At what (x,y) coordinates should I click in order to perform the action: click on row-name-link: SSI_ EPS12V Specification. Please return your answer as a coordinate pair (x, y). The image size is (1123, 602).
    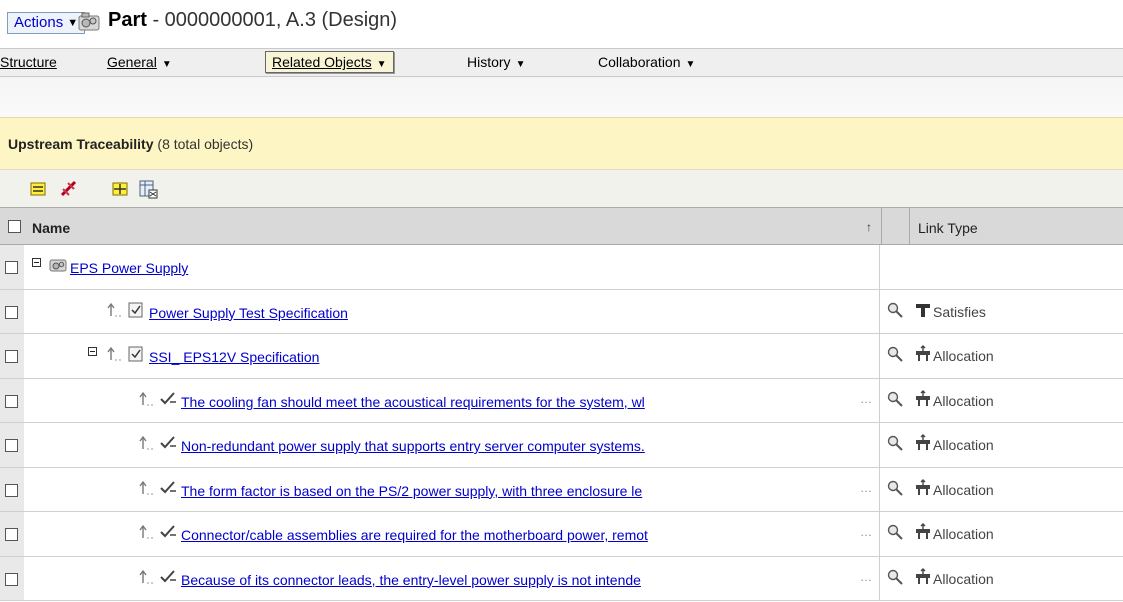
    Looking at the image, I should click on (234, 357).